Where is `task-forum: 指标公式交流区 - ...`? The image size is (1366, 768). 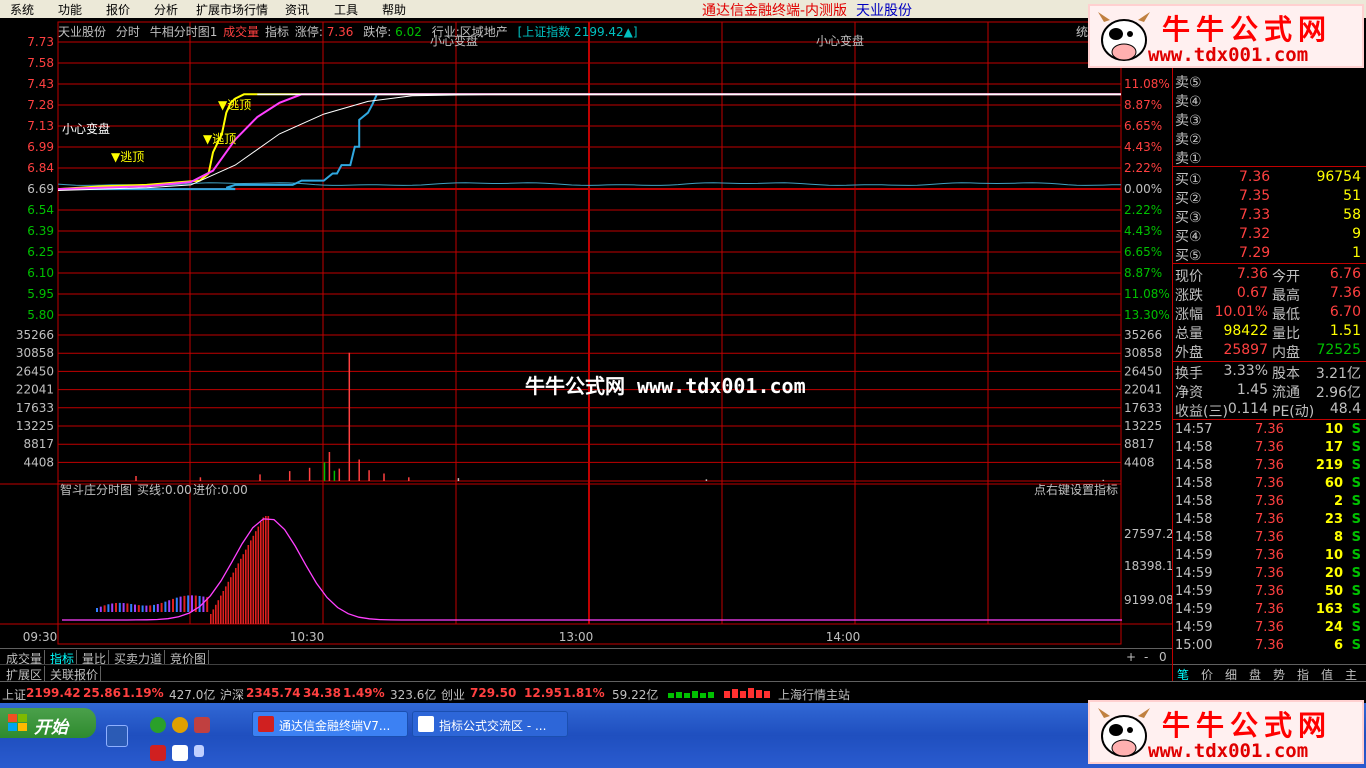 task-forum: 指标公式交流区 - ... is located at coordinates (490, 724).